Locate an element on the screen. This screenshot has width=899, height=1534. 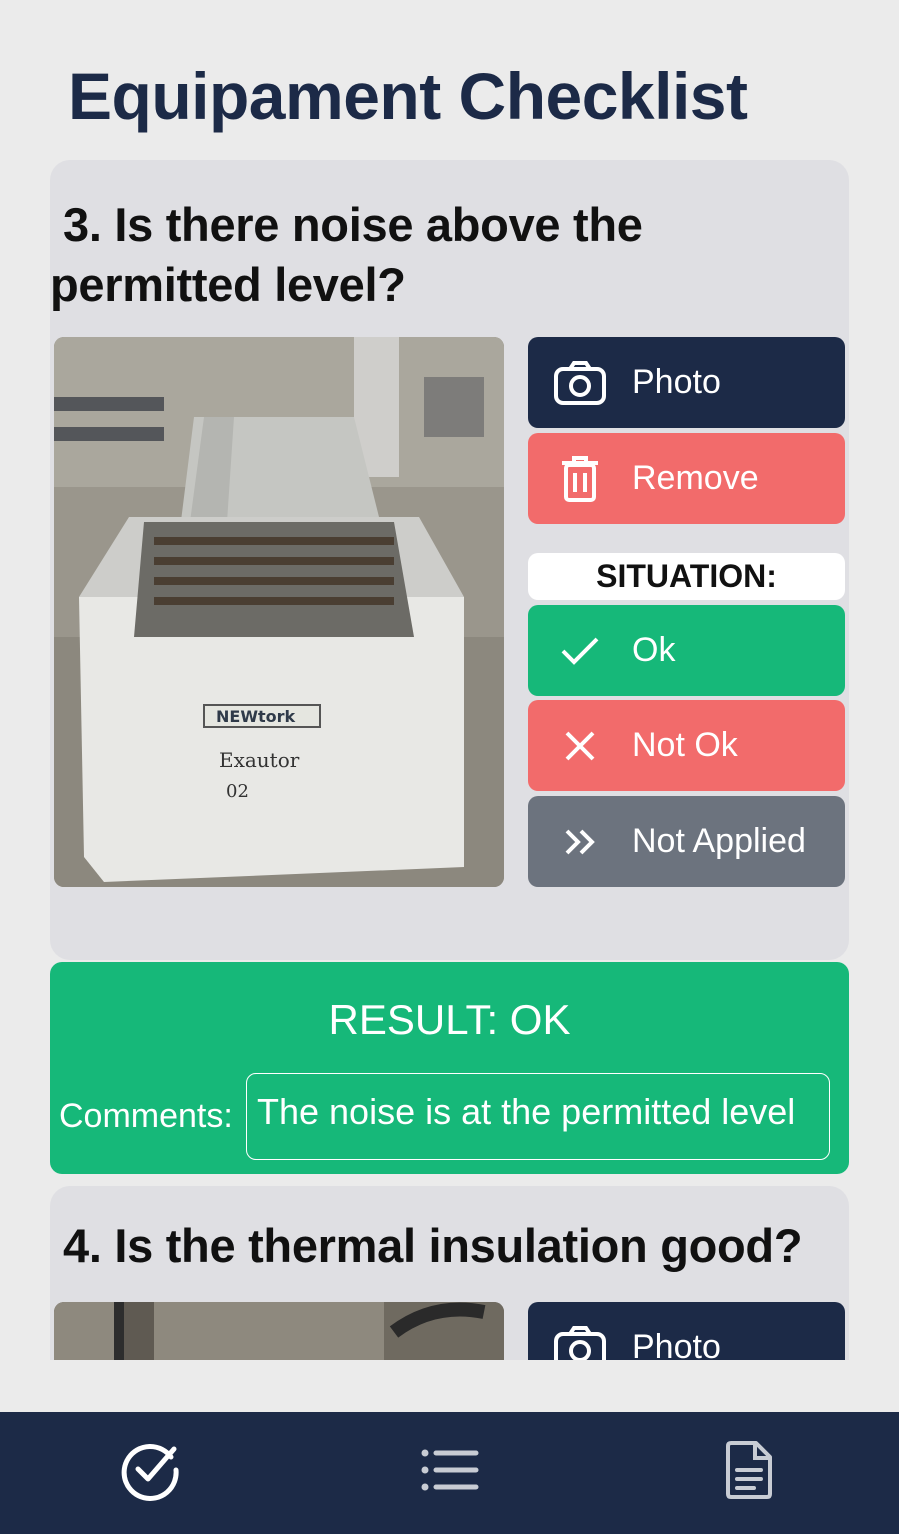
comments-label: Comments: is located at coordinates (146, 1116).